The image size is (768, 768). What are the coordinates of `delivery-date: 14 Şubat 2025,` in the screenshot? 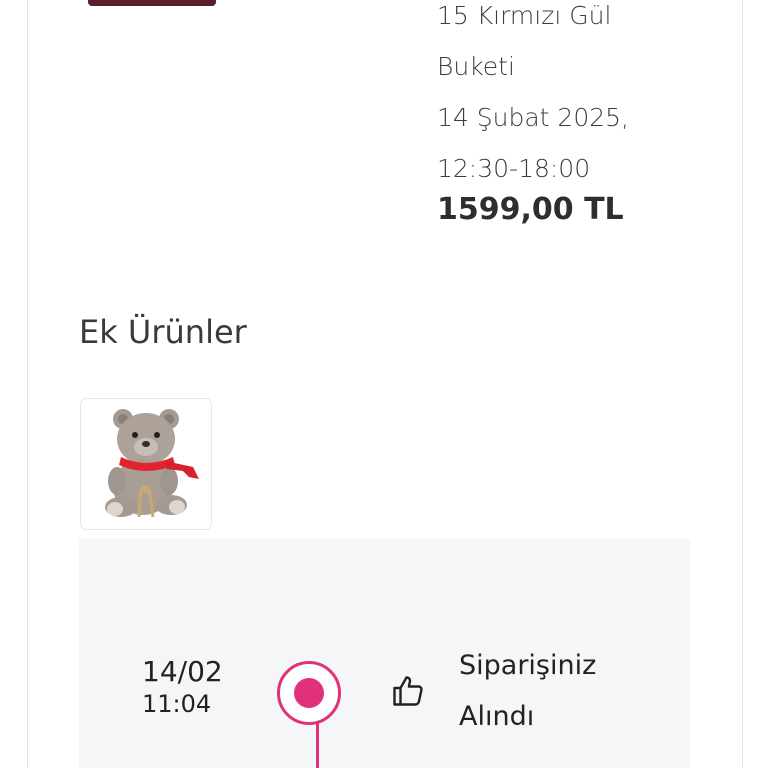 It's located at (533, 117).